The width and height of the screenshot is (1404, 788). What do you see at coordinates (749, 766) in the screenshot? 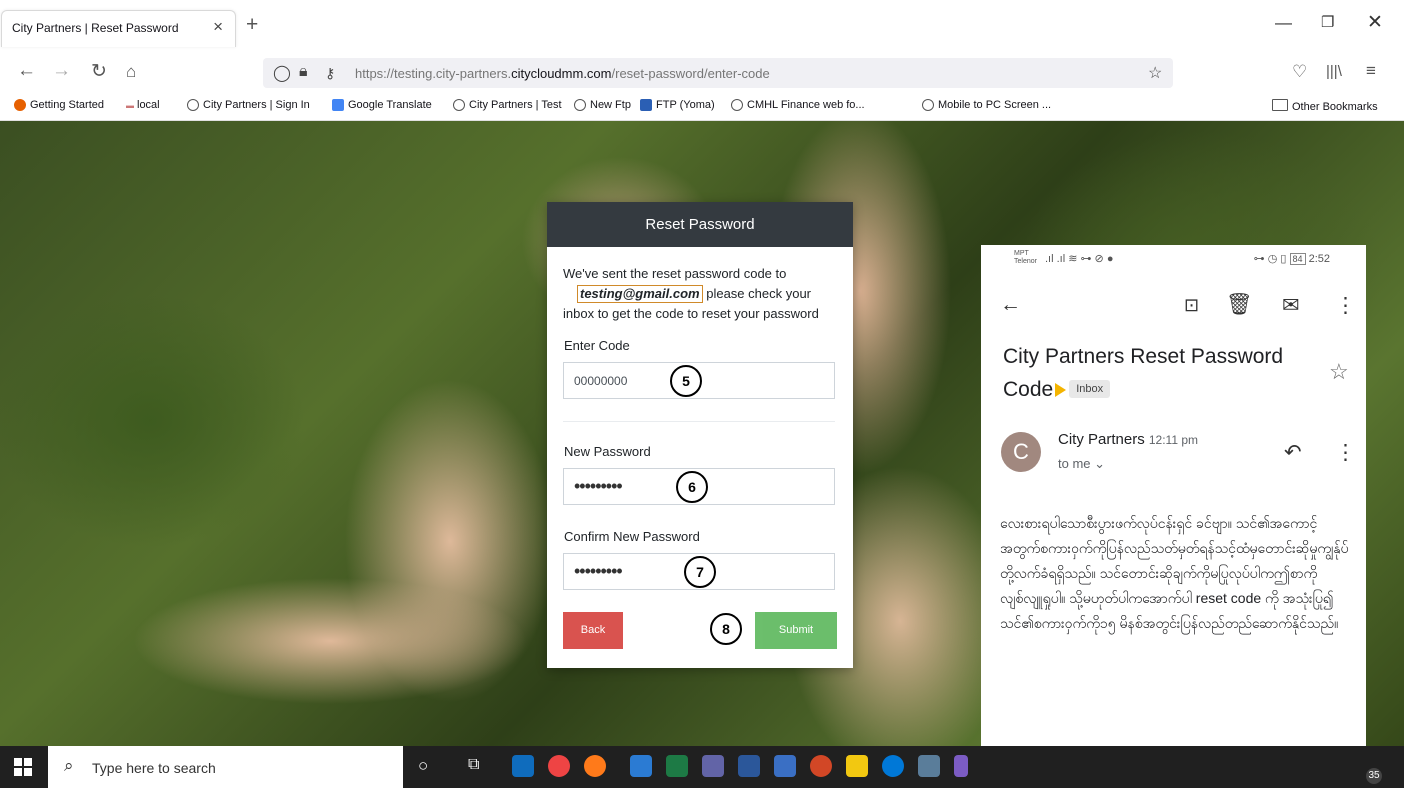
I see `word-icon` at bounding box center [749, 766].